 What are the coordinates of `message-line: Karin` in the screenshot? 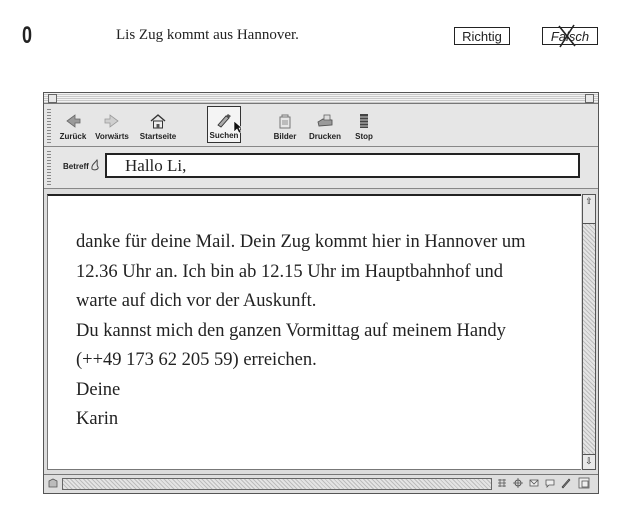 It's located at (97, 419).